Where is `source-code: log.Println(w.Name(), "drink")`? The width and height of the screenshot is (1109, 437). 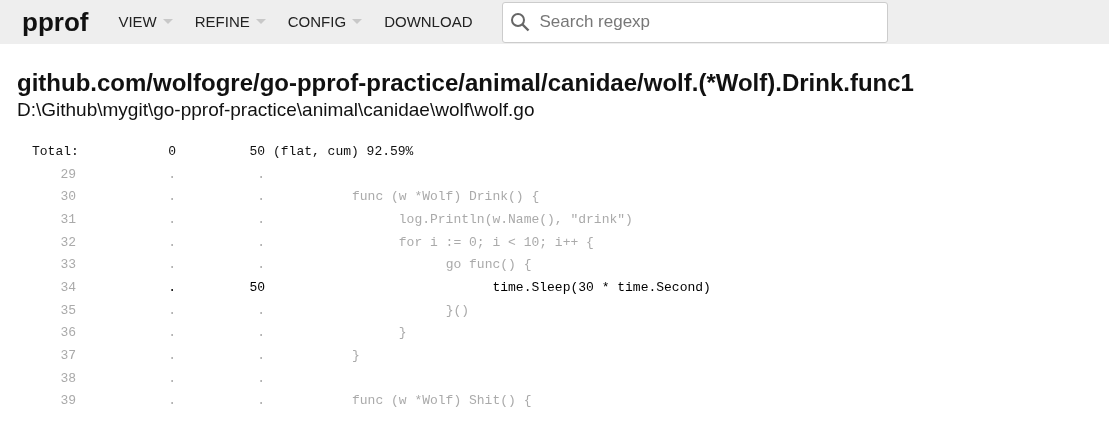
source-code: log.Println(w.Name(), "drink") is located at coordinates (515, 219).